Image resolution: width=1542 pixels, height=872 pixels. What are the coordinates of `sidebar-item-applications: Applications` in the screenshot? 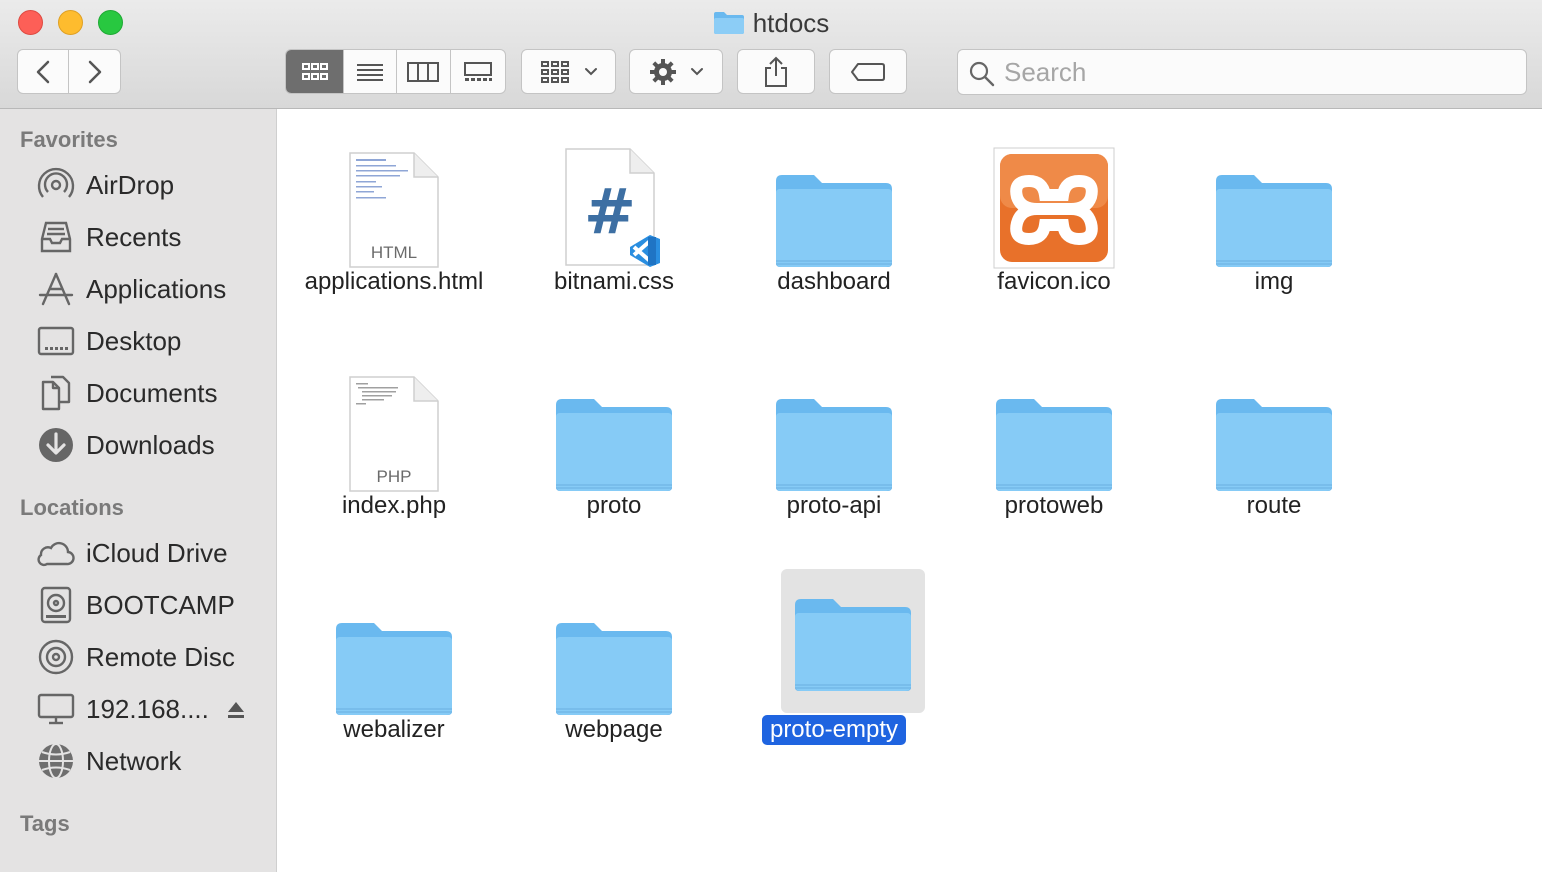 It's located at (151, 289).